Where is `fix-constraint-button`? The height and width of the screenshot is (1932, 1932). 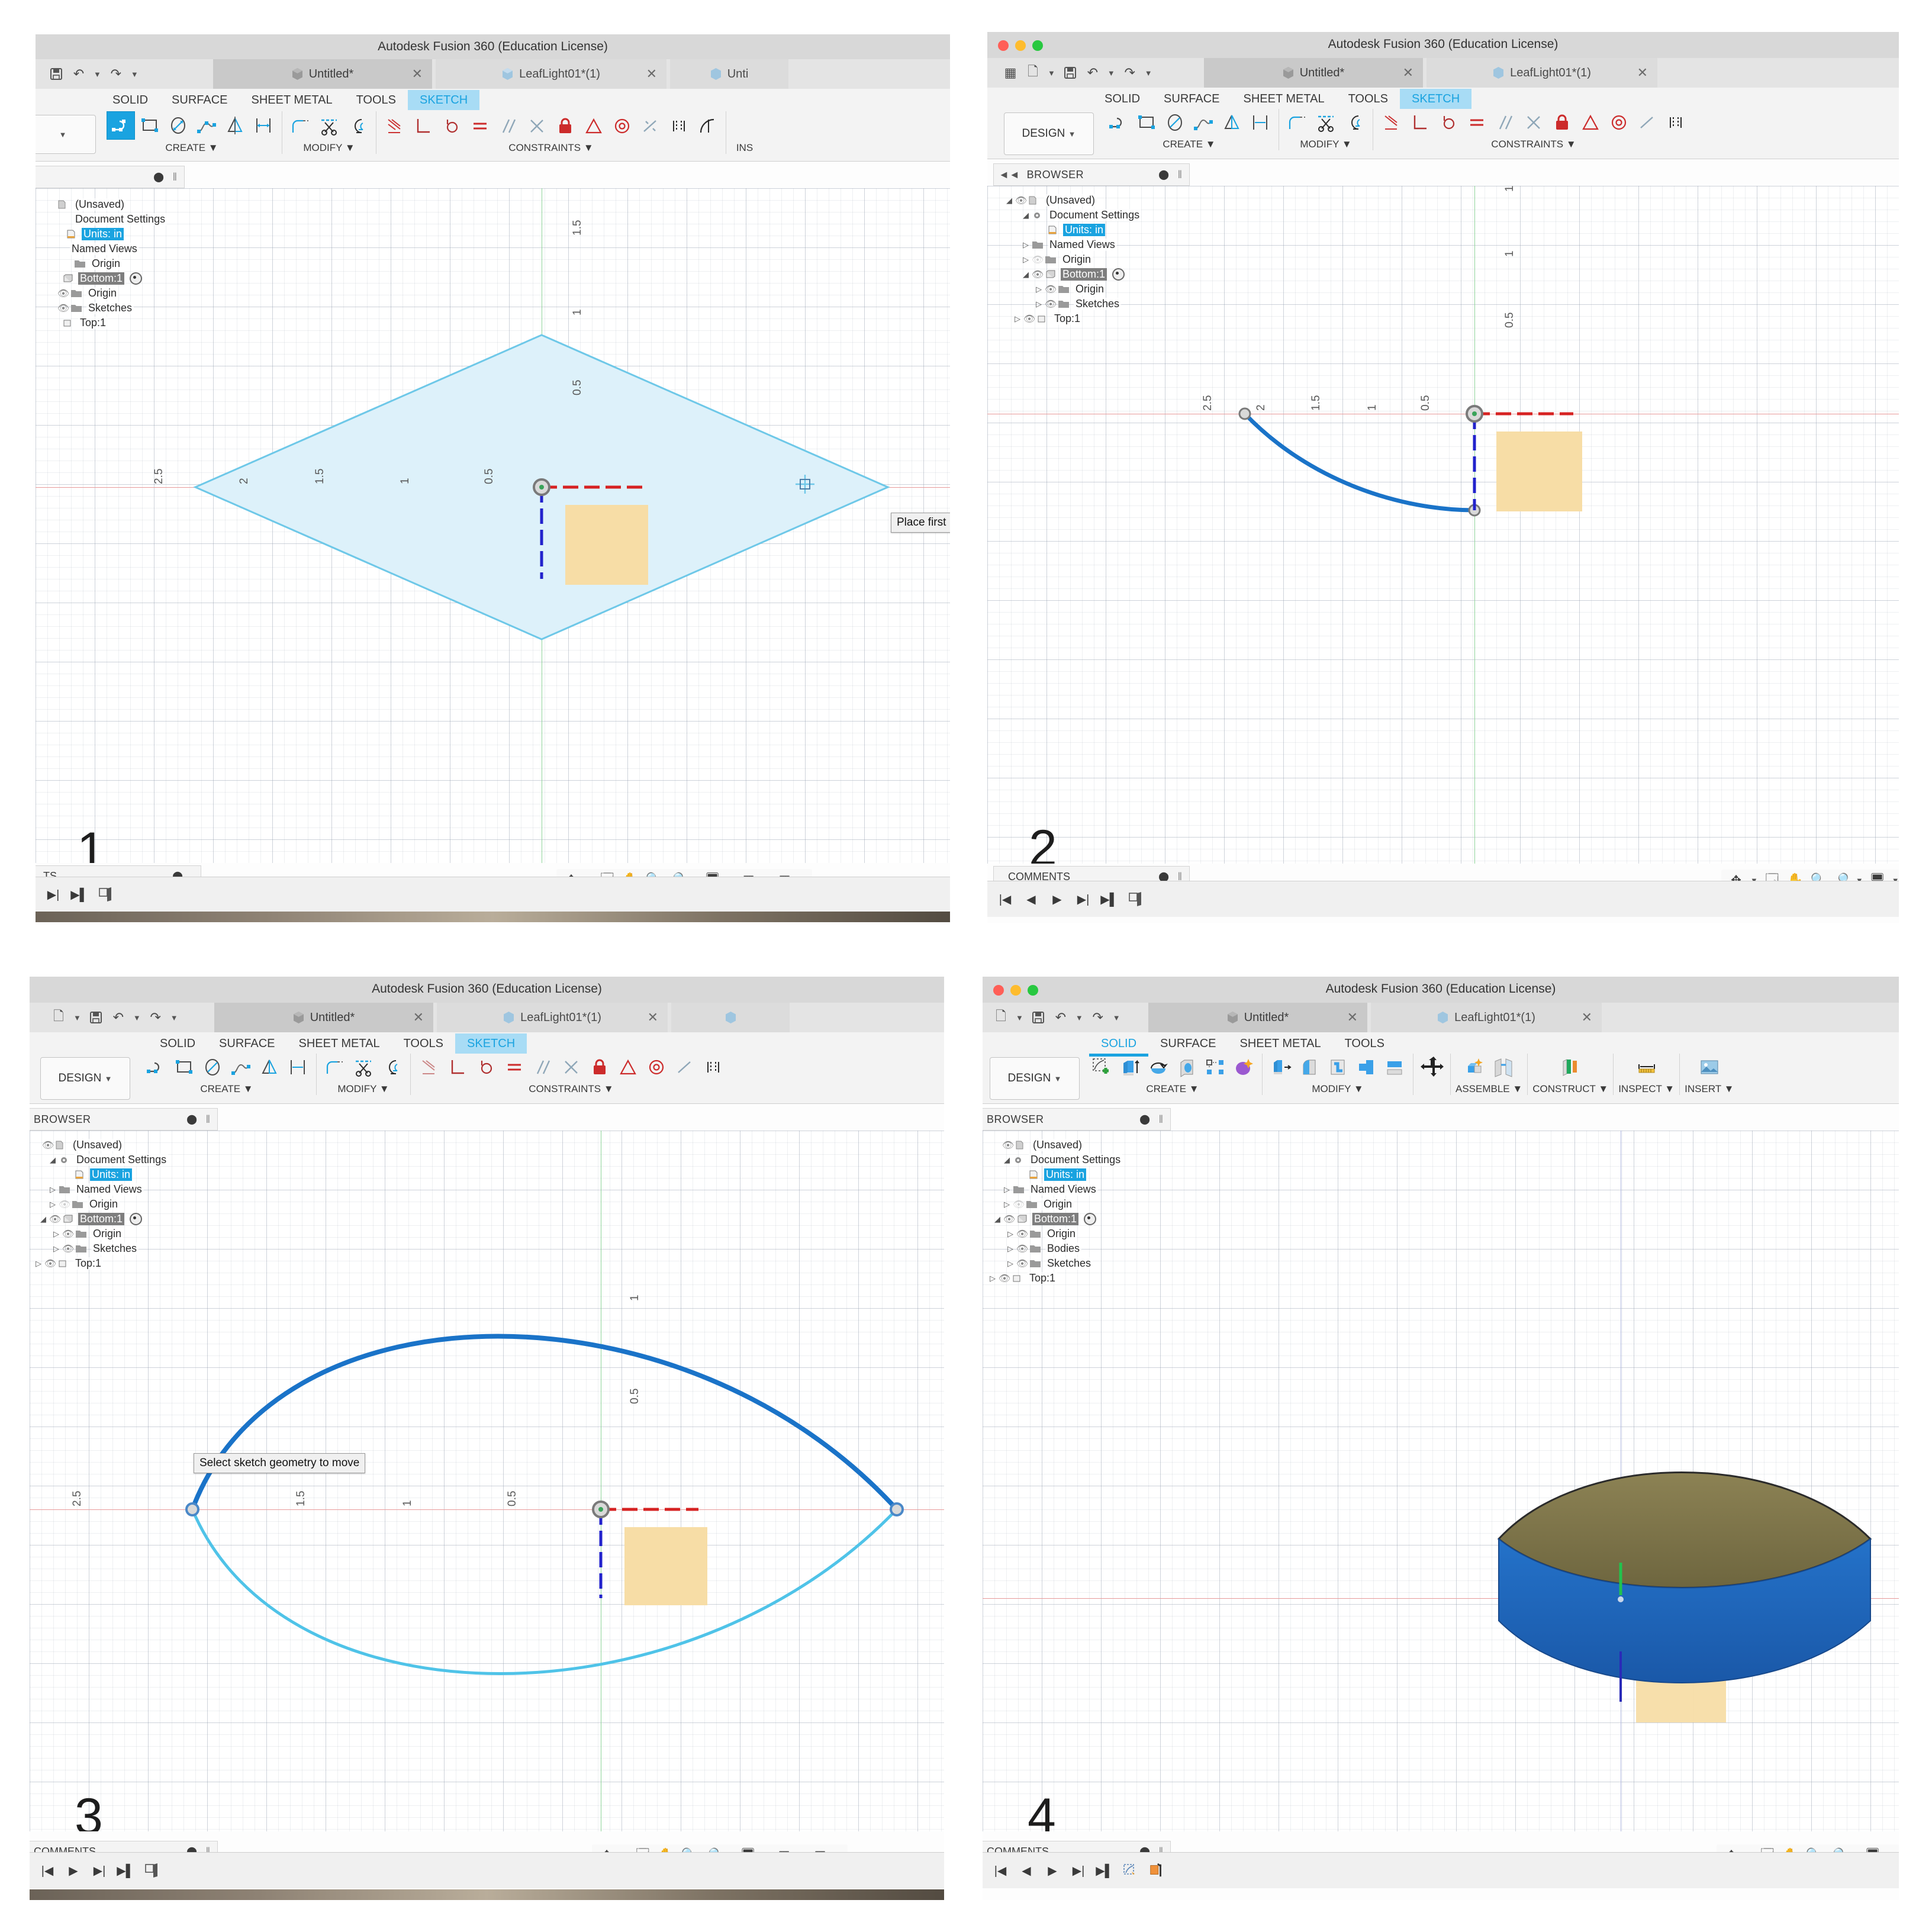
fix-constraint-button is located at coordinates (599, 1067).